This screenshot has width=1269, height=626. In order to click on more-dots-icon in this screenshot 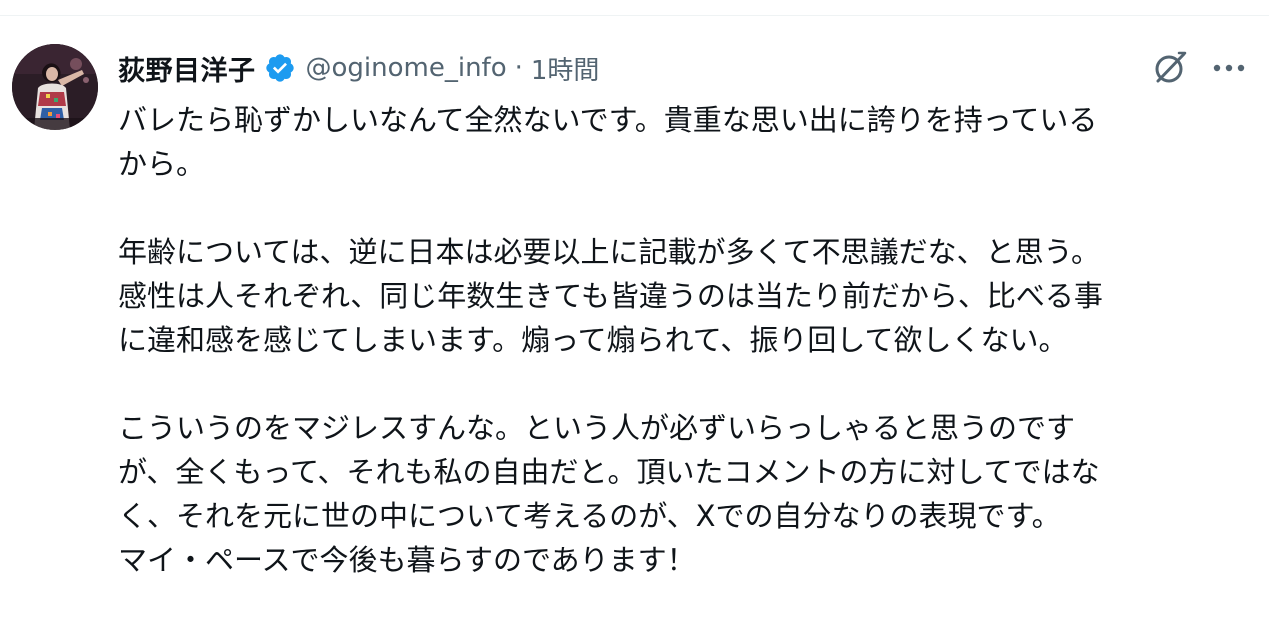, I will do `click(1229, 68)`.